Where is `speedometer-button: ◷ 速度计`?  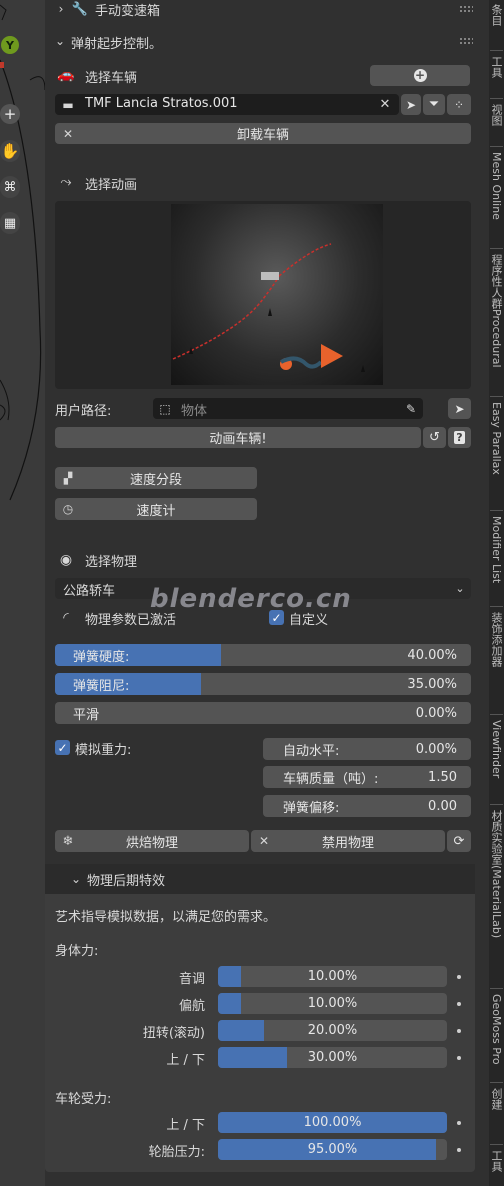 speedometer-button: ◷ 速度计 is located at coordinates (156, 509).